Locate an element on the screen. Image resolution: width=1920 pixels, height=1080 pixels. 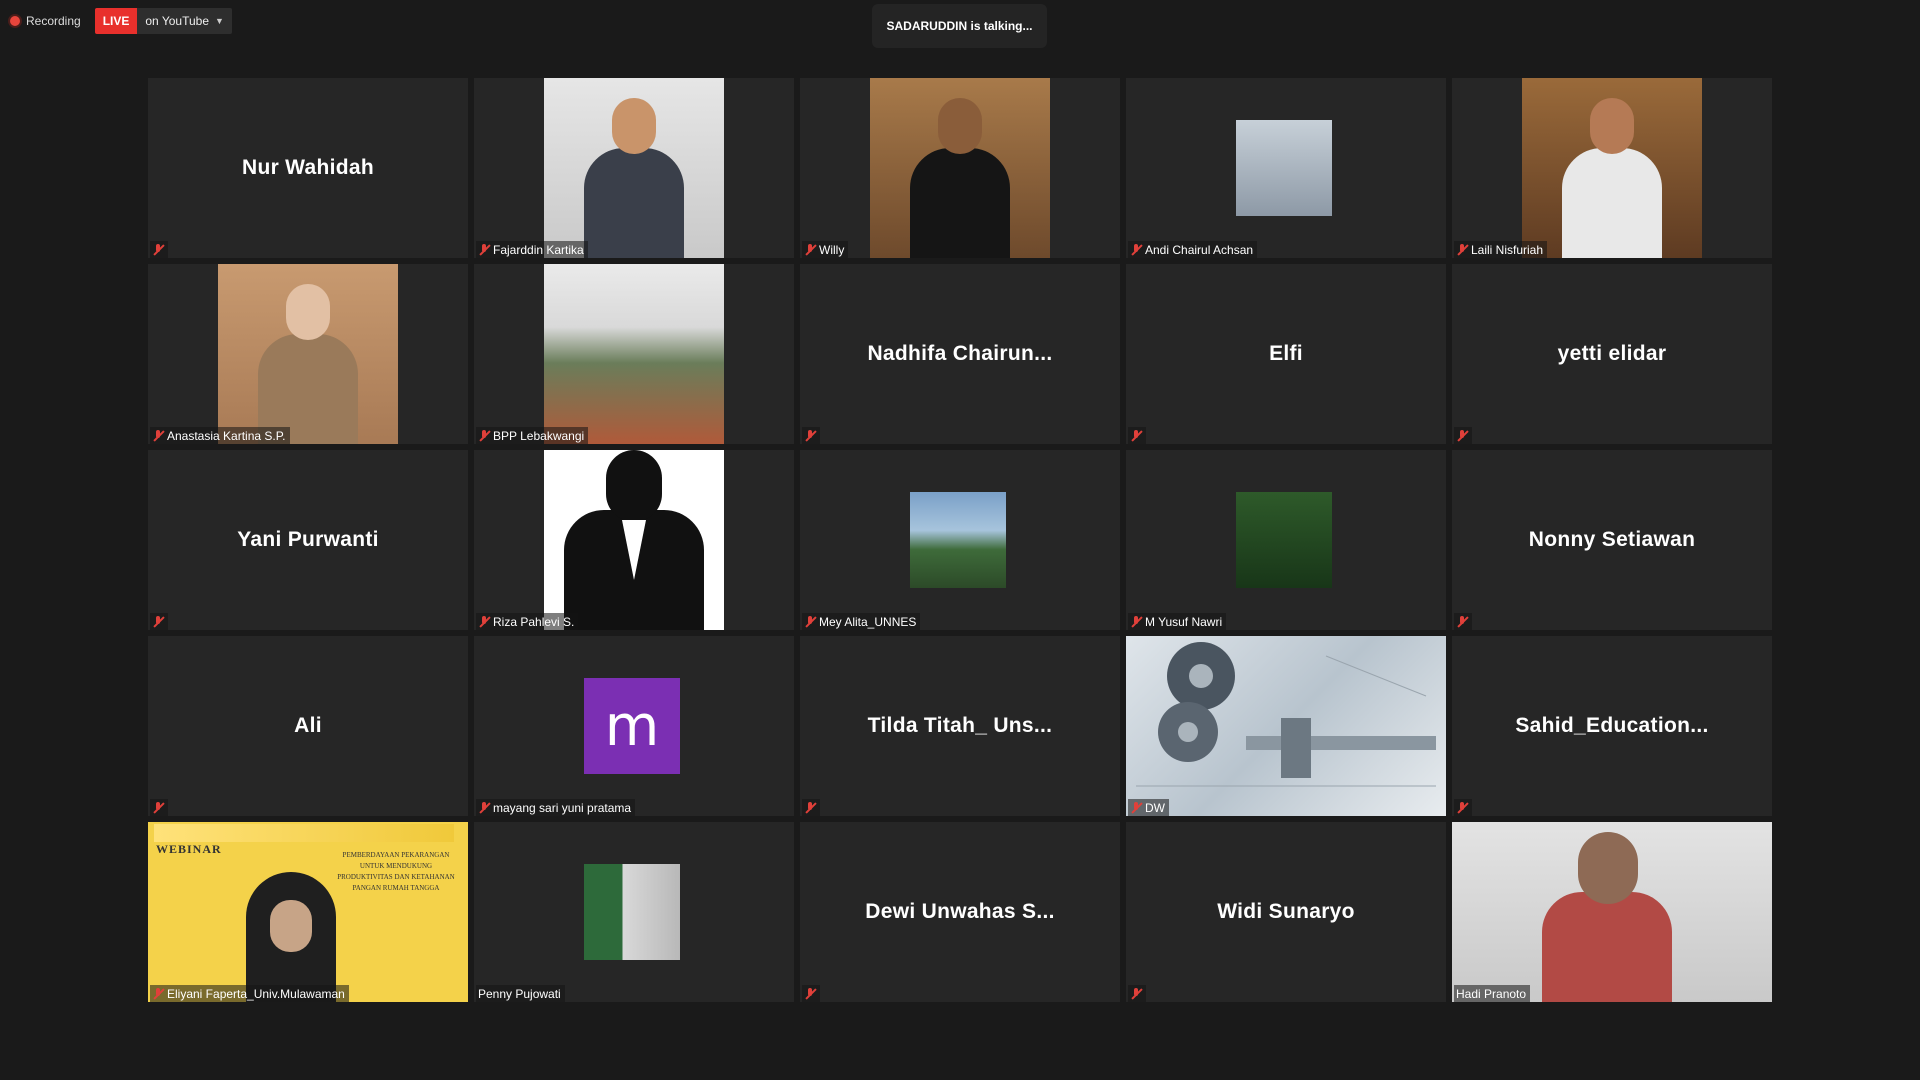
participant-tile: Anastasia Kartina S.P. is located at coordinates (308, 354).